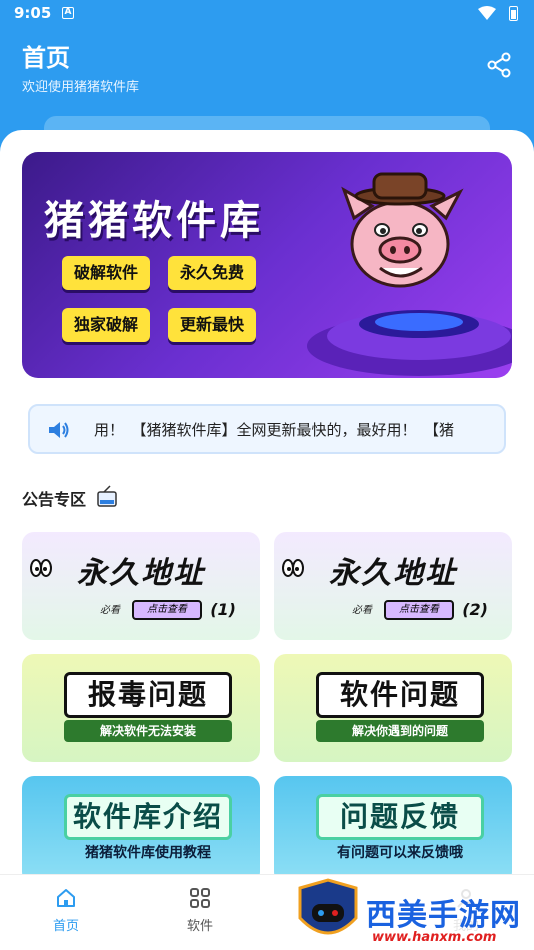 The width and height of the screenshot is (534, 950). I want to click on status-bar: 9:05 A, so click(267, 14).